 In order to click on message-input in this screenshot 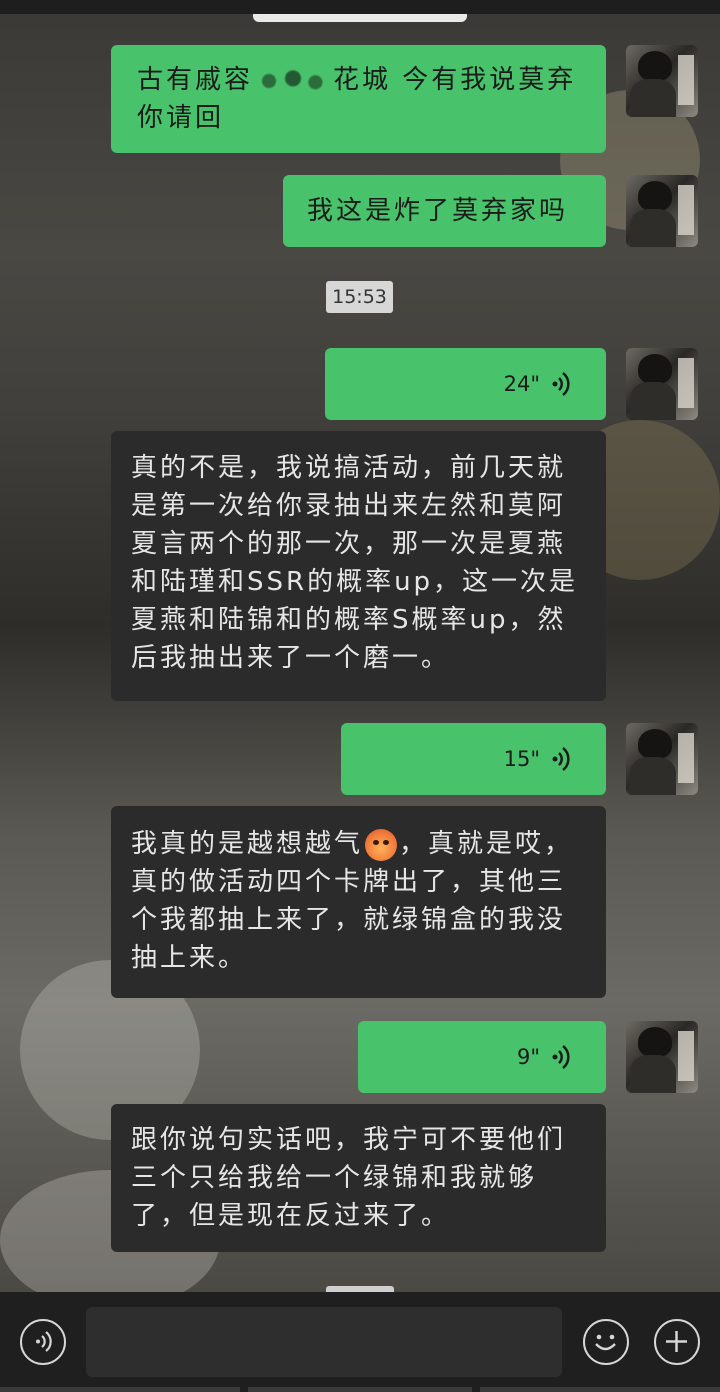, I will do `click(324, 1342)`.